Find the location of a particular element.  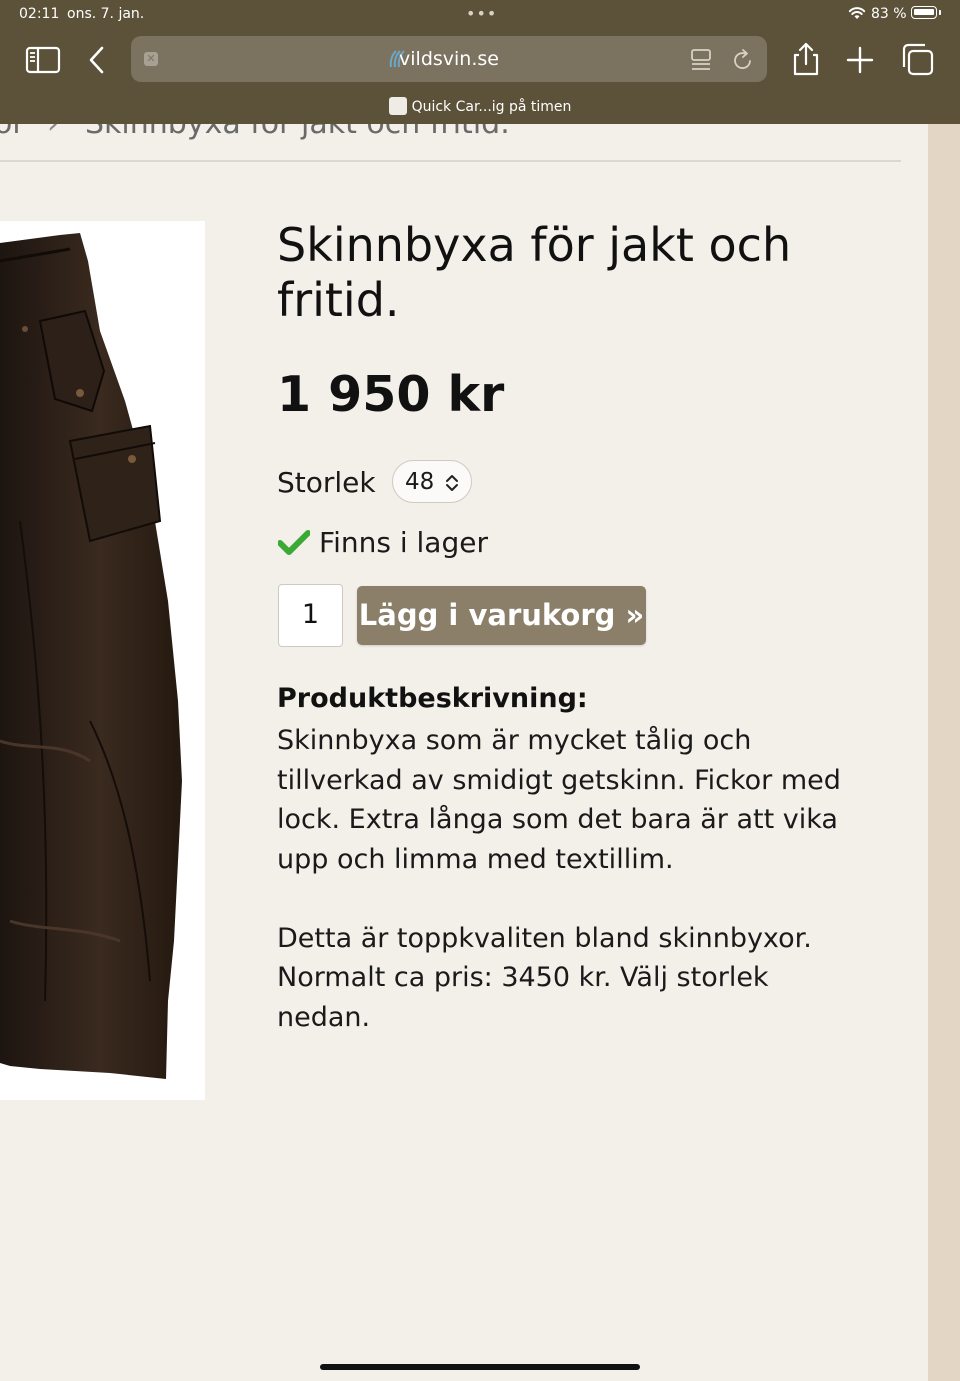

chevron-updown-icon is located at coordinates (452, 483).